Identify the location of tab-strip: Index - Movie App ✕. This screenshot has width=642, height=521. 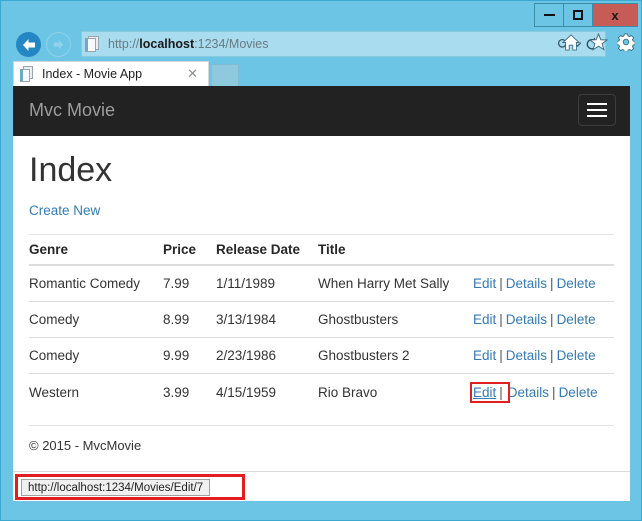
(321, 72).